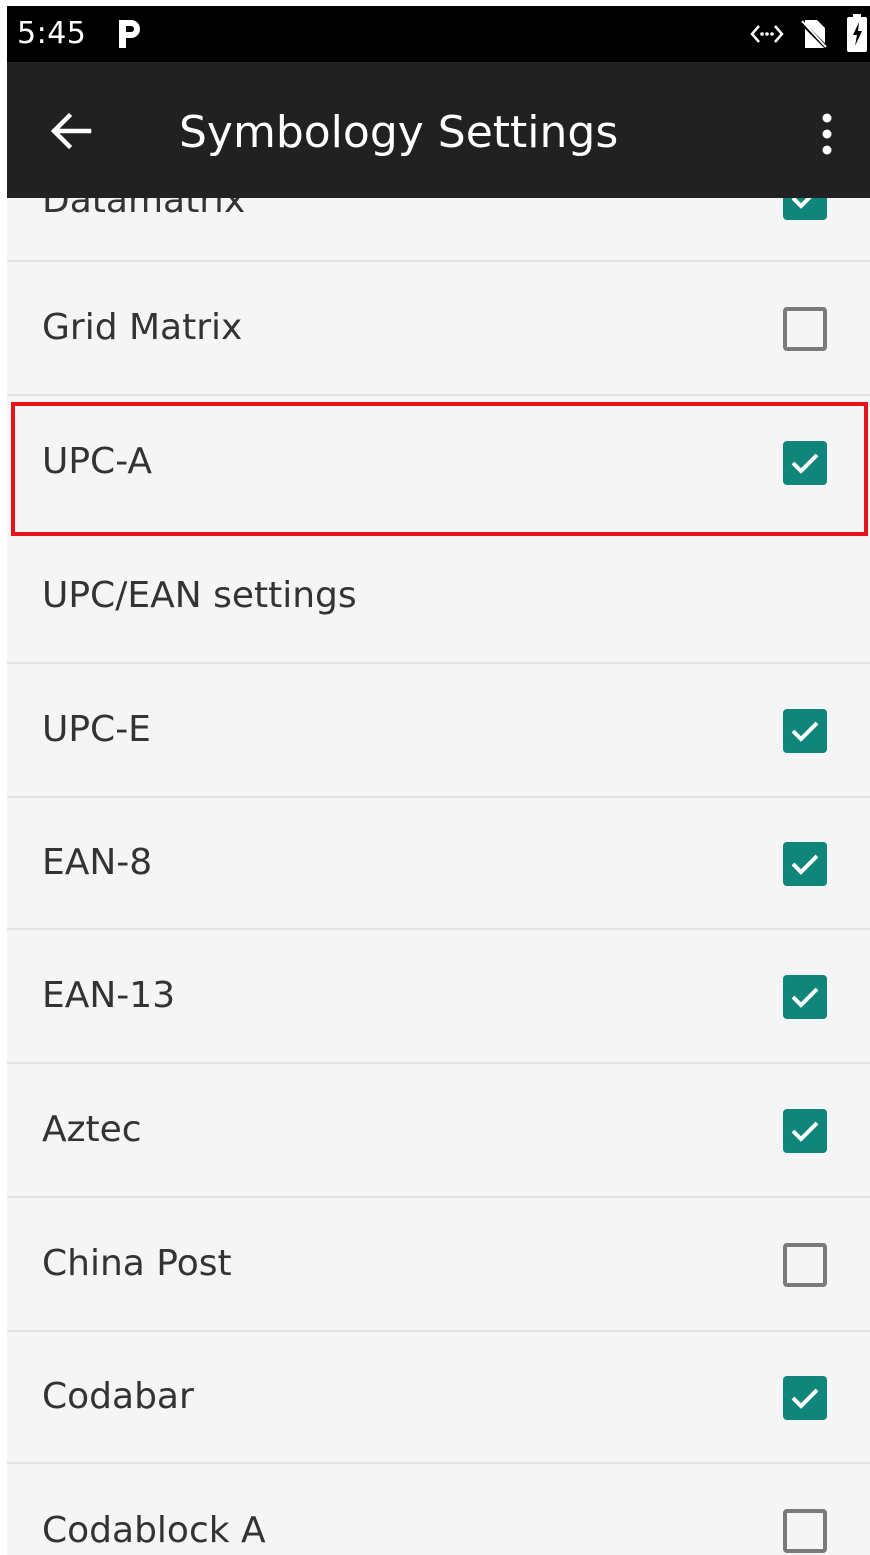 The image size is (870, 1555). I want to click on list-item-aztec: Aztec, so click(438, 1131).